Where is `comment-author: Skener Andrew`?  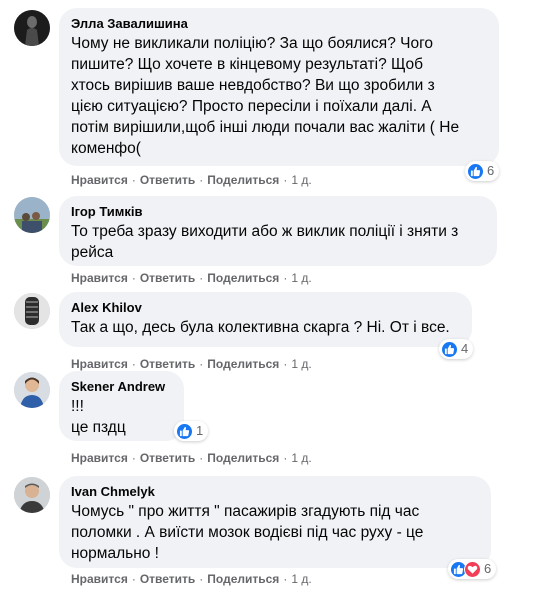 comment-author: Skener Andrew is located at coordinates (121, 387).